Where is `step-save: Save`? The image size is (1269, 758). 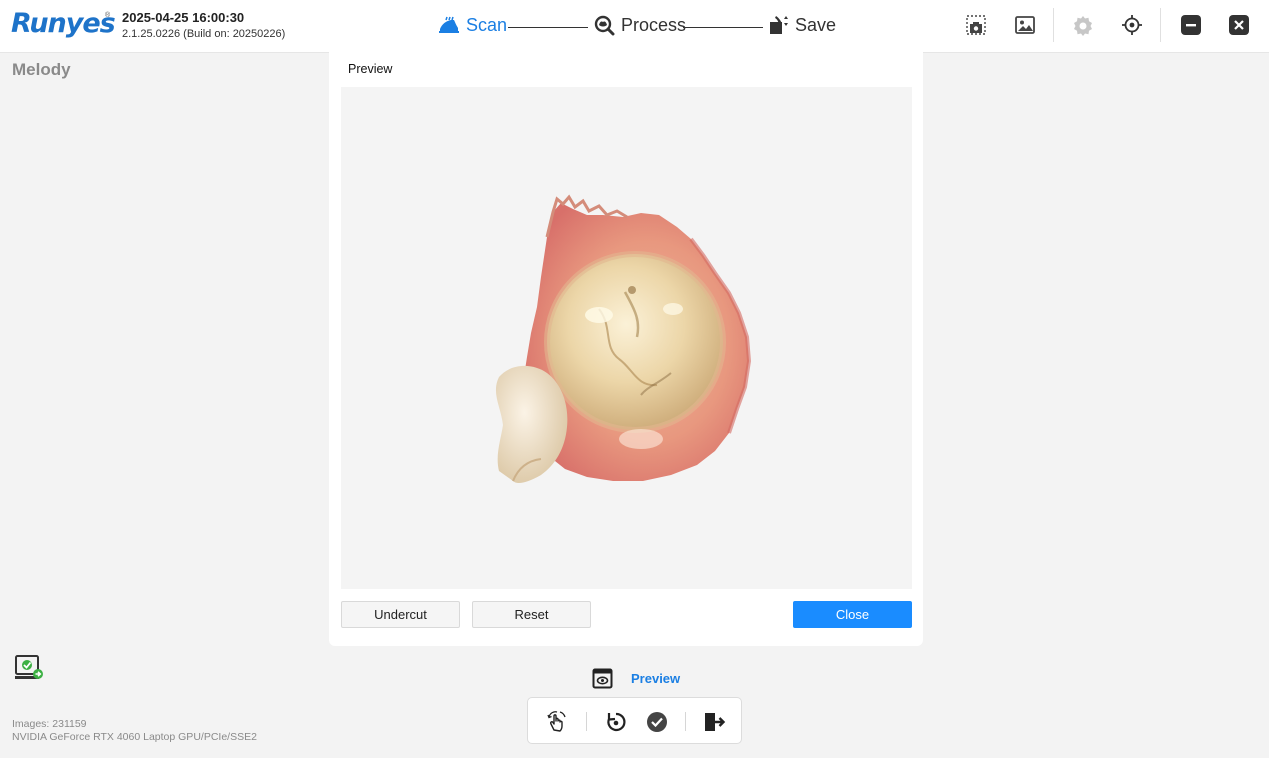
step-save: Save is located at coordinates (801, 25).